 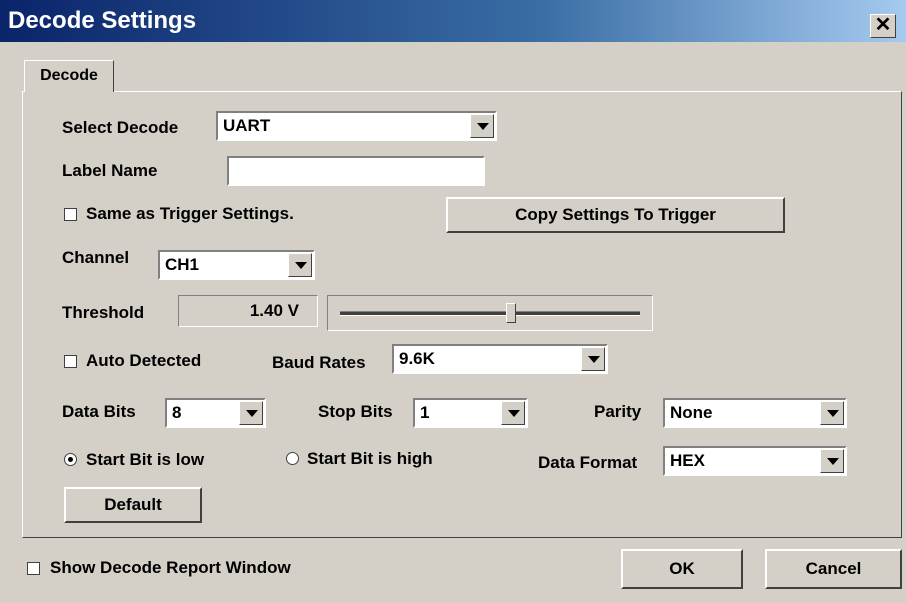 I want to click on start-bit-high-radio, so click(x=292, y=458).